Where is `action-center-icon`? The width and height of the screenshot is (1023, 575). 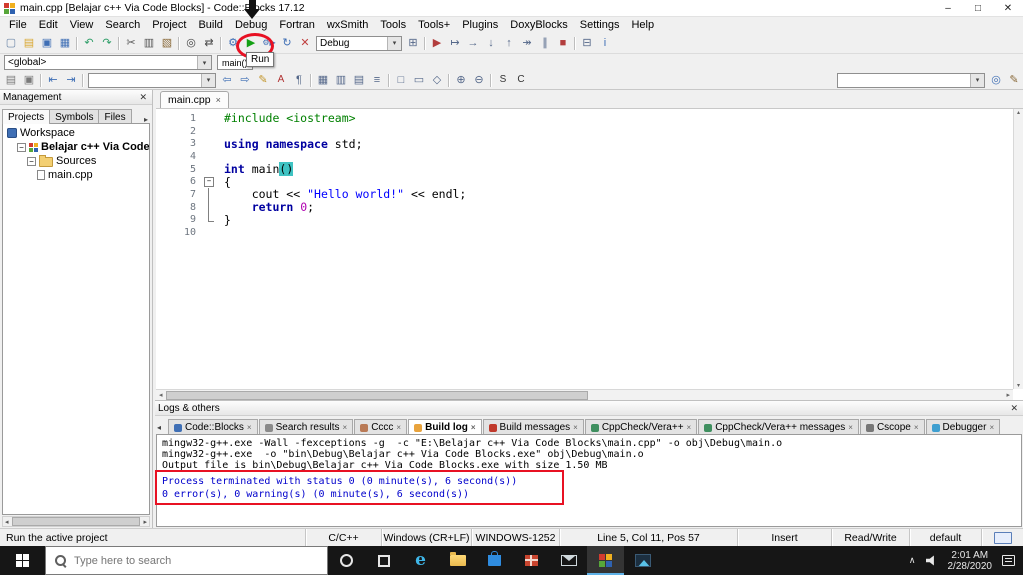
action-center-icon is located at coordinates (1008, 560).